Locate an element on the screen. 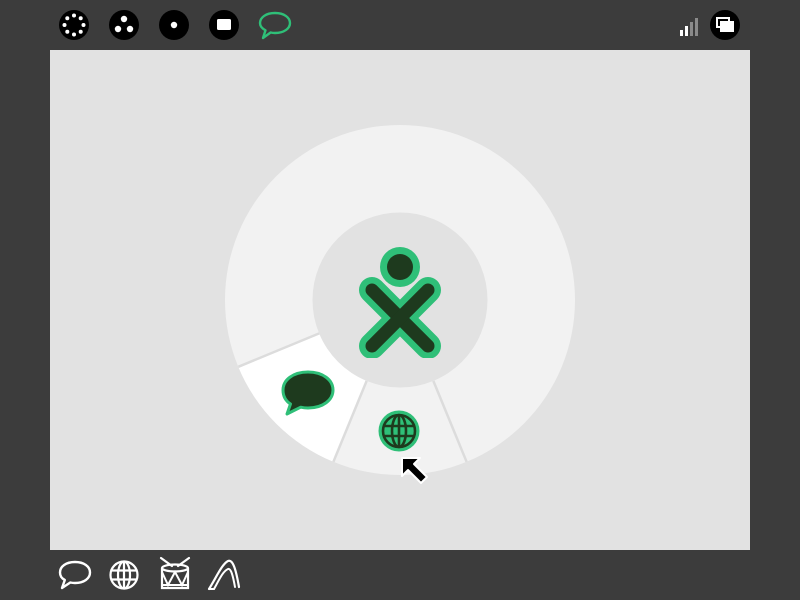 Image resolution: width=800 pixels, height=600 pixels. group-view-button is located at coordinates (124, 25).